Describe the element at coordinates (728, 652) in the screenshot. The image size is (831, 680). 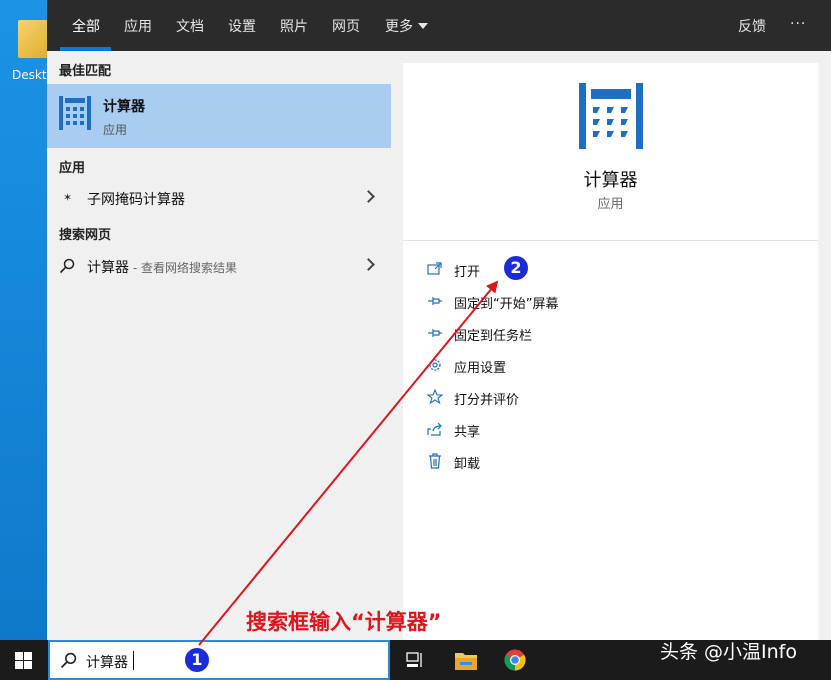
I see `watermark: 头条 @小温Info` at that location.